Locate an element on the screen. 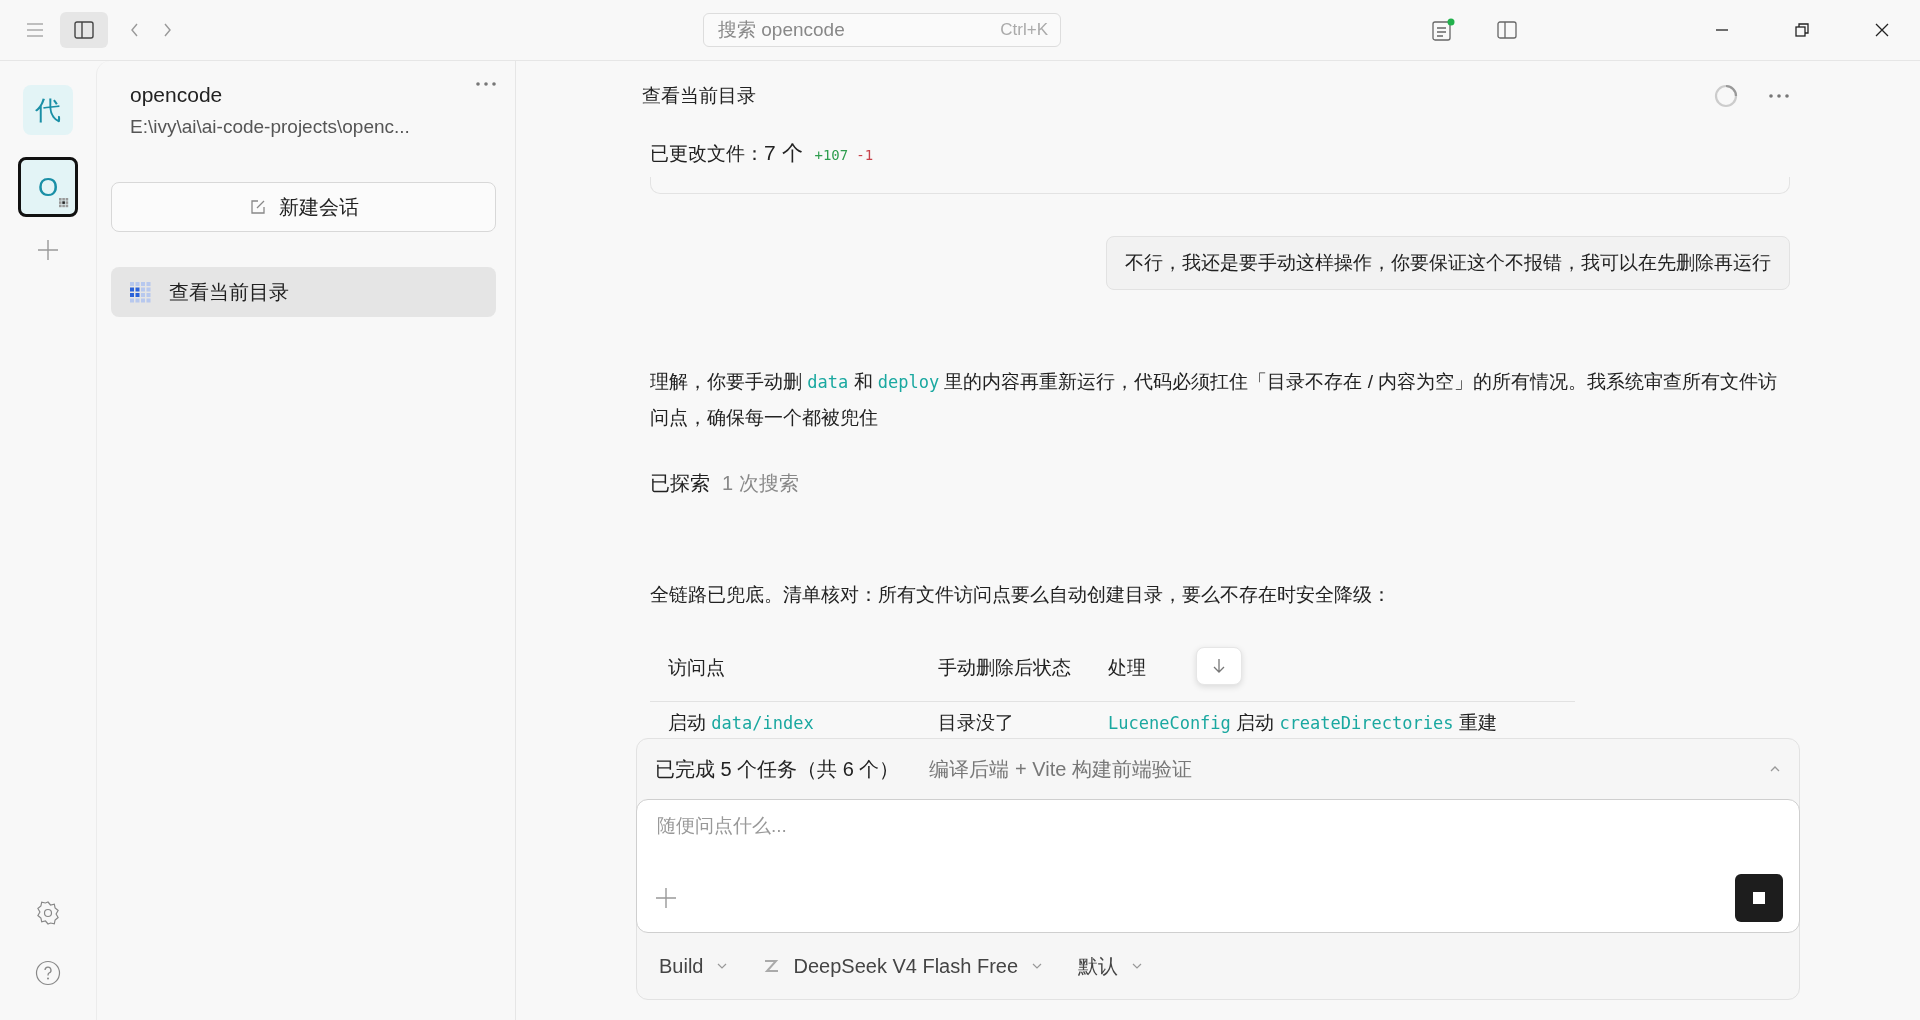 This screenshot has height=1020, width=1920. explored-detail: 1 次搜索 is located at coordinates (760, 483).